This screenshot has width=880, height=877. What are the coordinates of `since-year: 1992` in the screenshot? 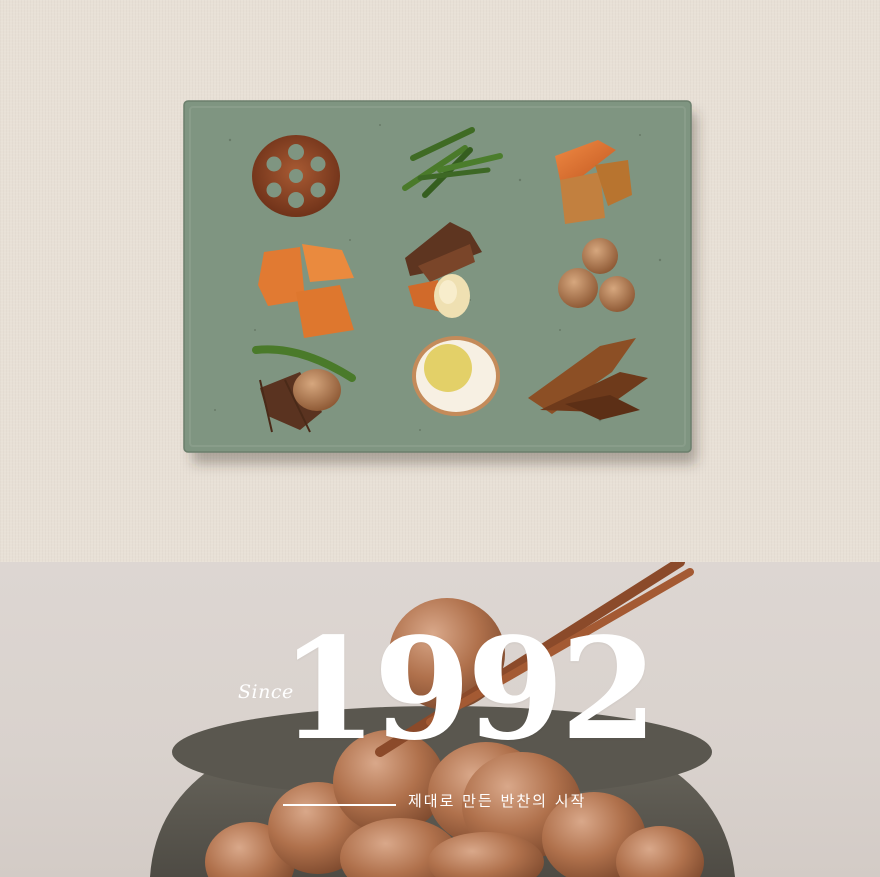 It's located at (469, 690).